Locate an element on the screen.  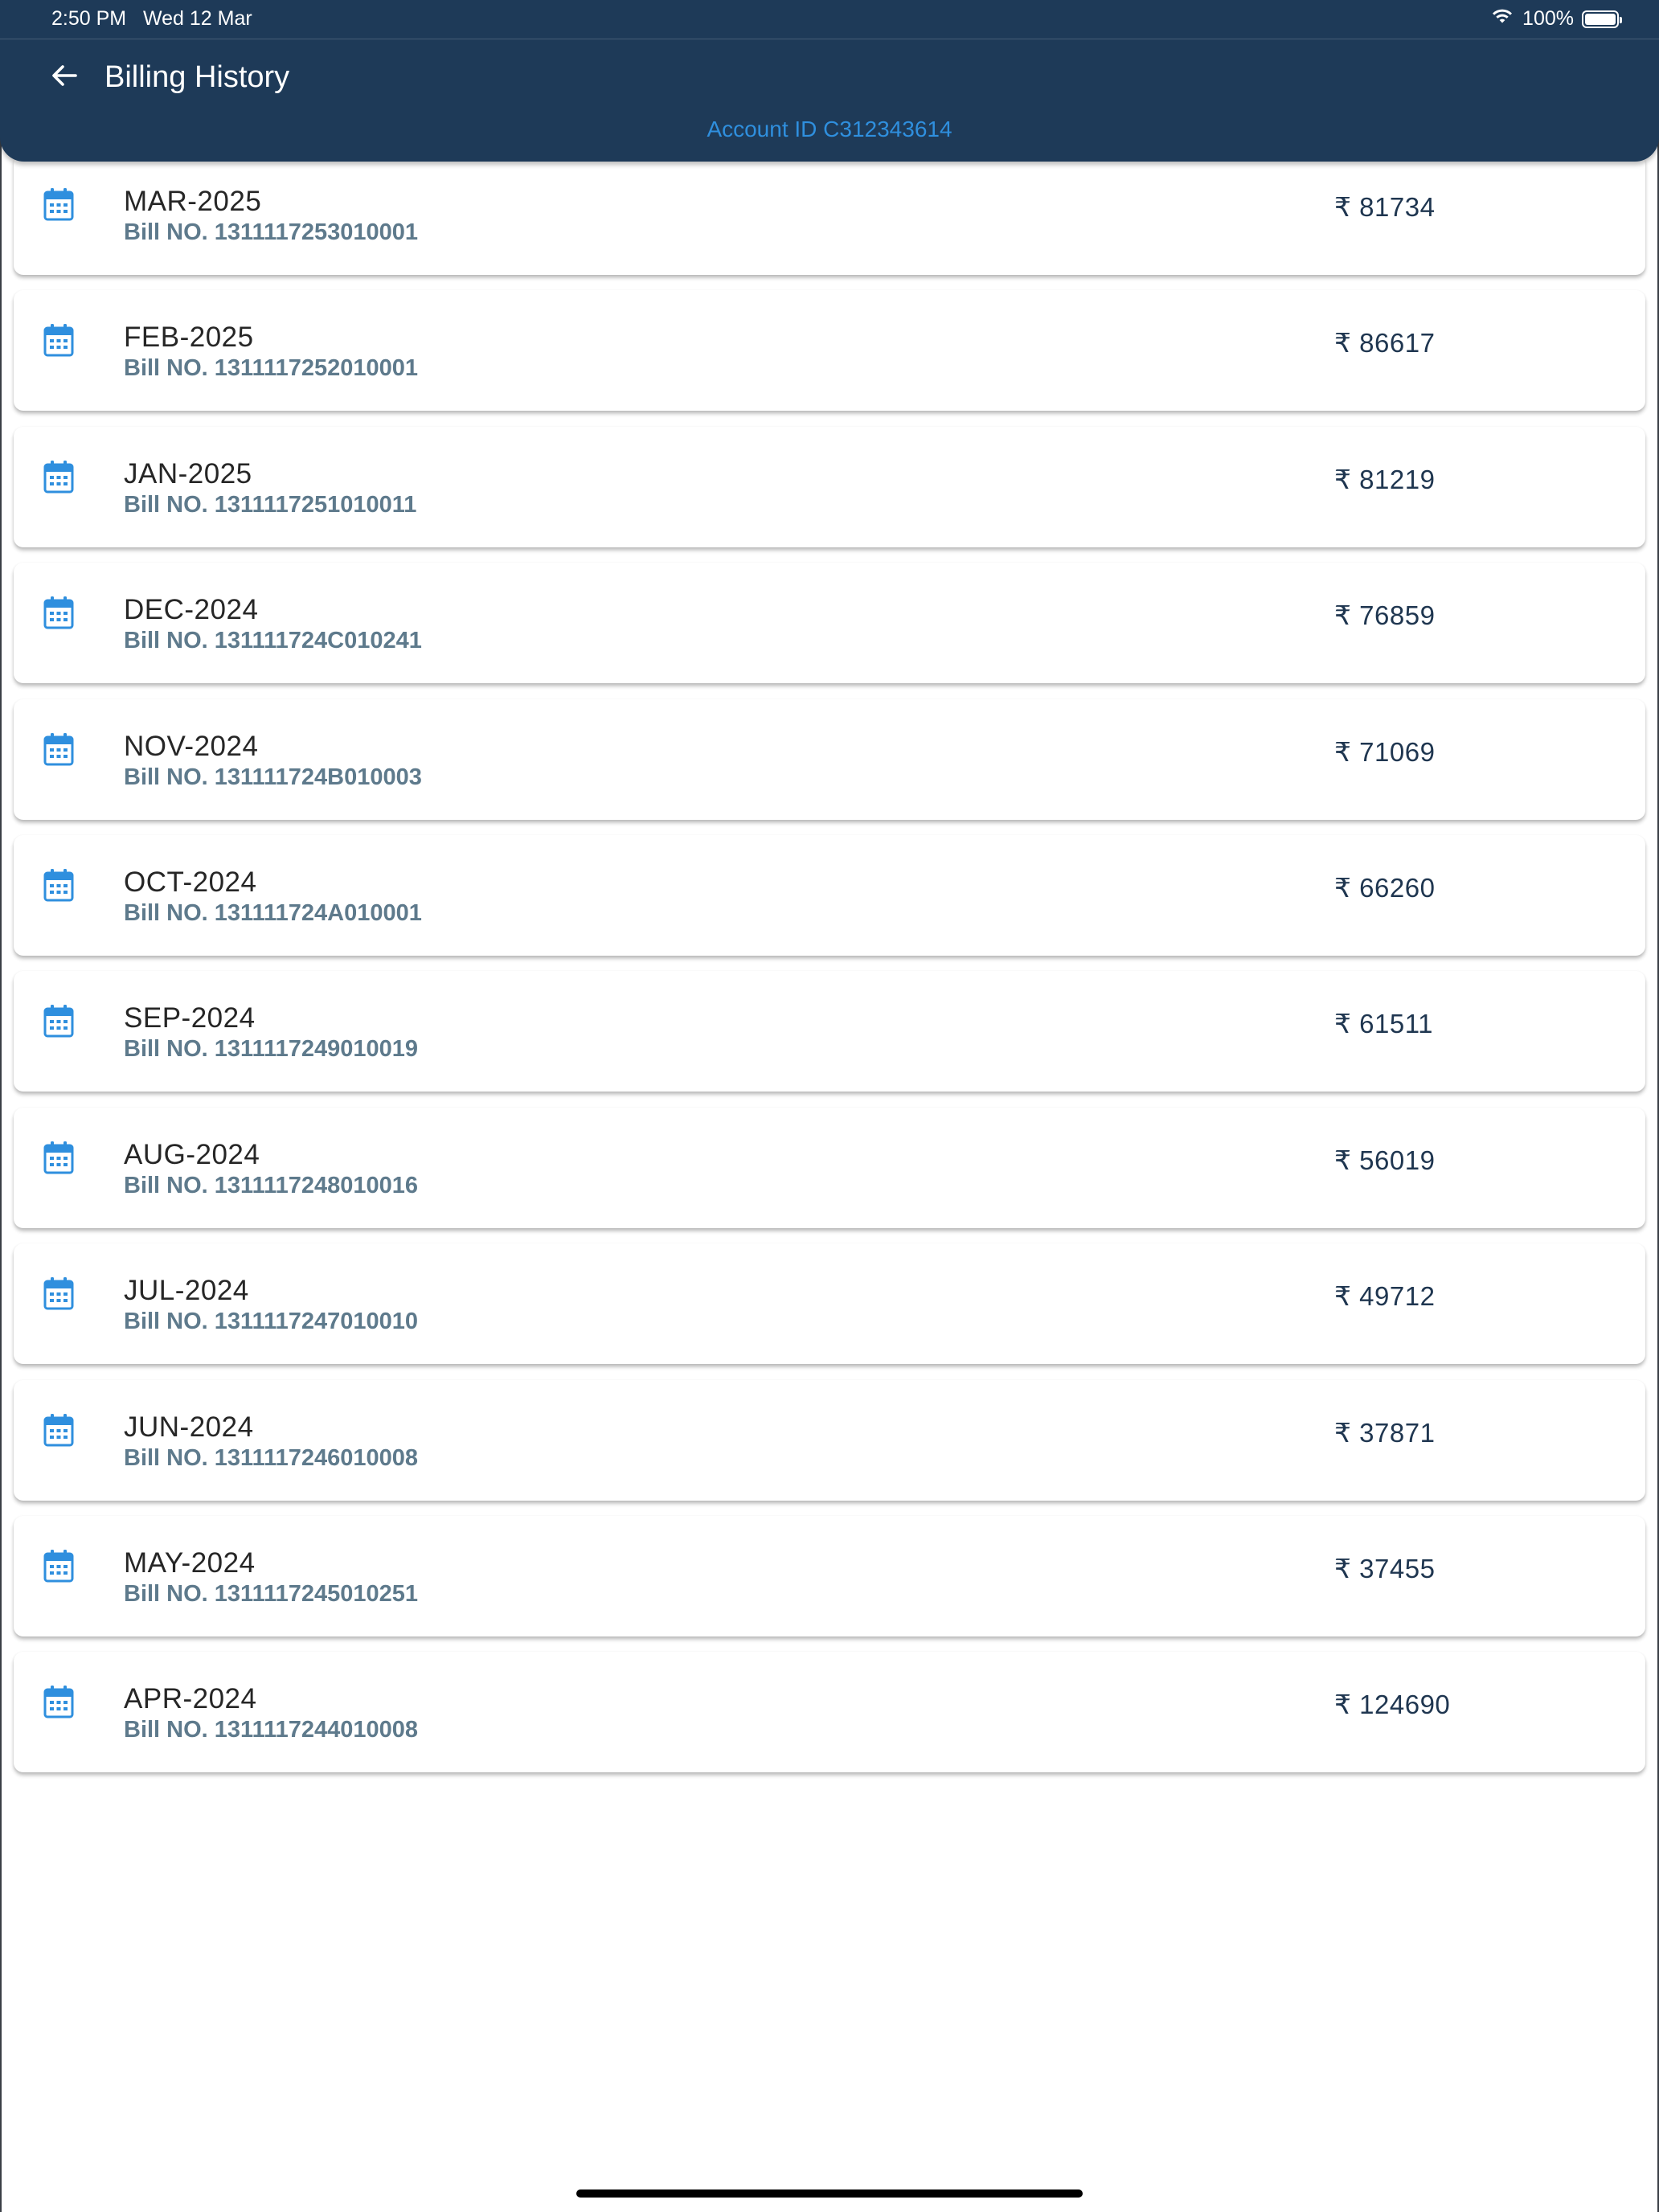
battery-icon is located at coordinates (1602, 19).